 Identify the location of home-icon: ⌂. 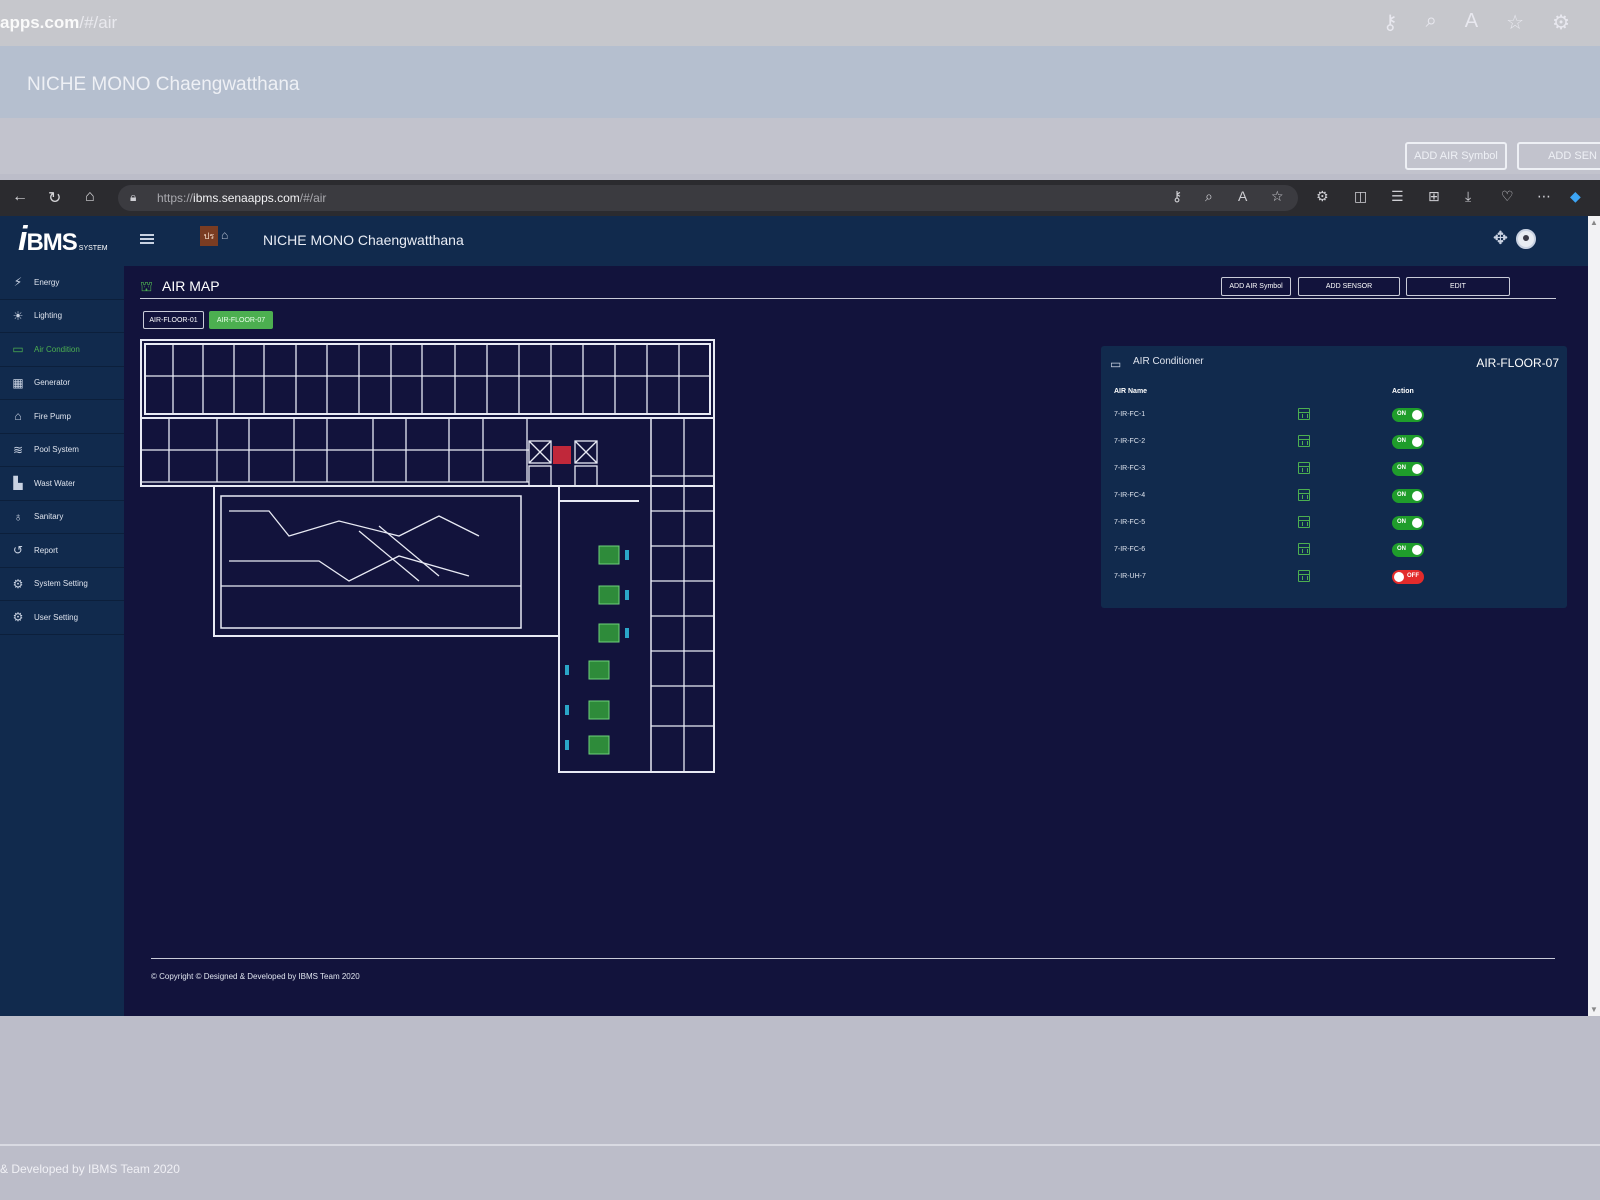
(90, 197).